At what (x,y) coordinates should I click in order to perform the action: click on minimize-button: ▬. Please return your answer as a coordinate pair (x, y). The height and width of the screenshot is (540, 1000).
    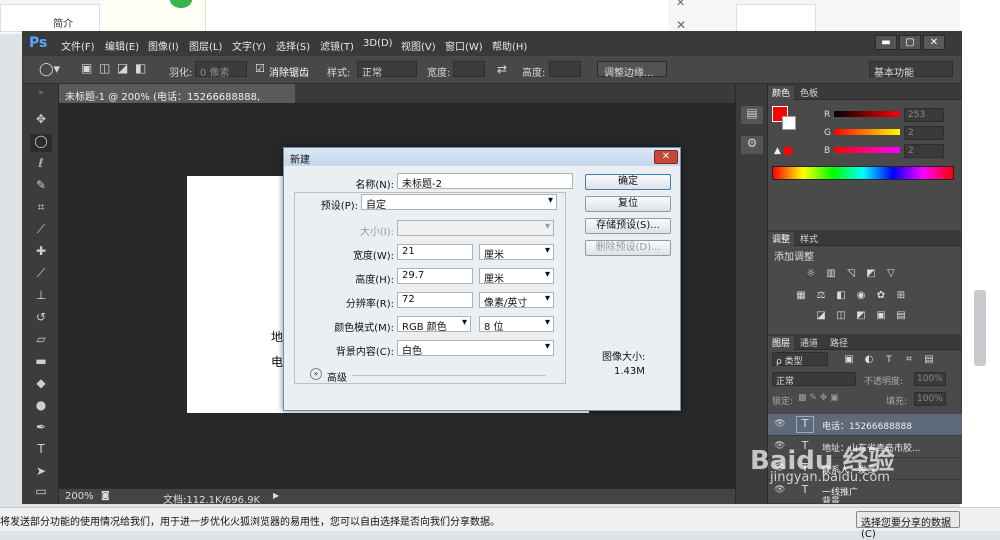
    Looking at the image, I should click on (886, 42).